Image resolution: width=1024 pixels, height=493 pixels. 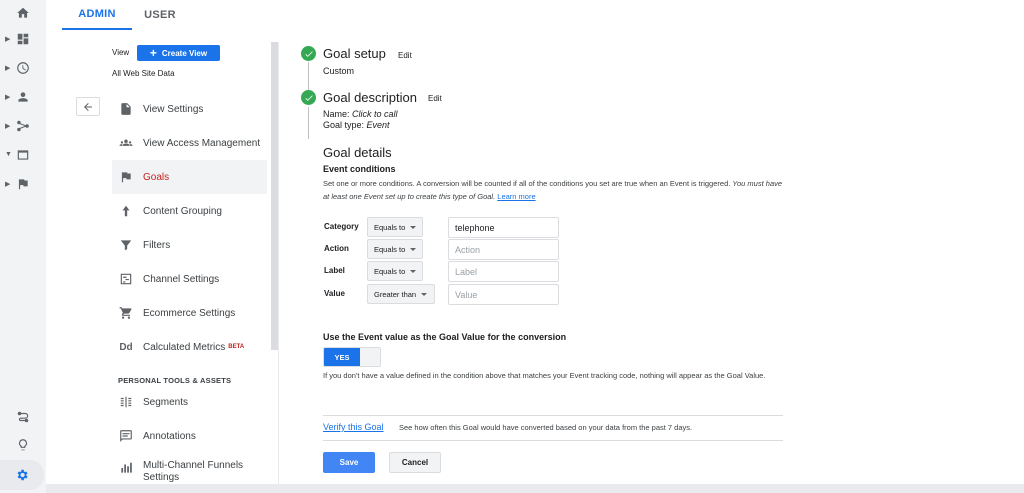 I want to click on menu-item-view-settings: View Settings, so click(x=189, y=109).